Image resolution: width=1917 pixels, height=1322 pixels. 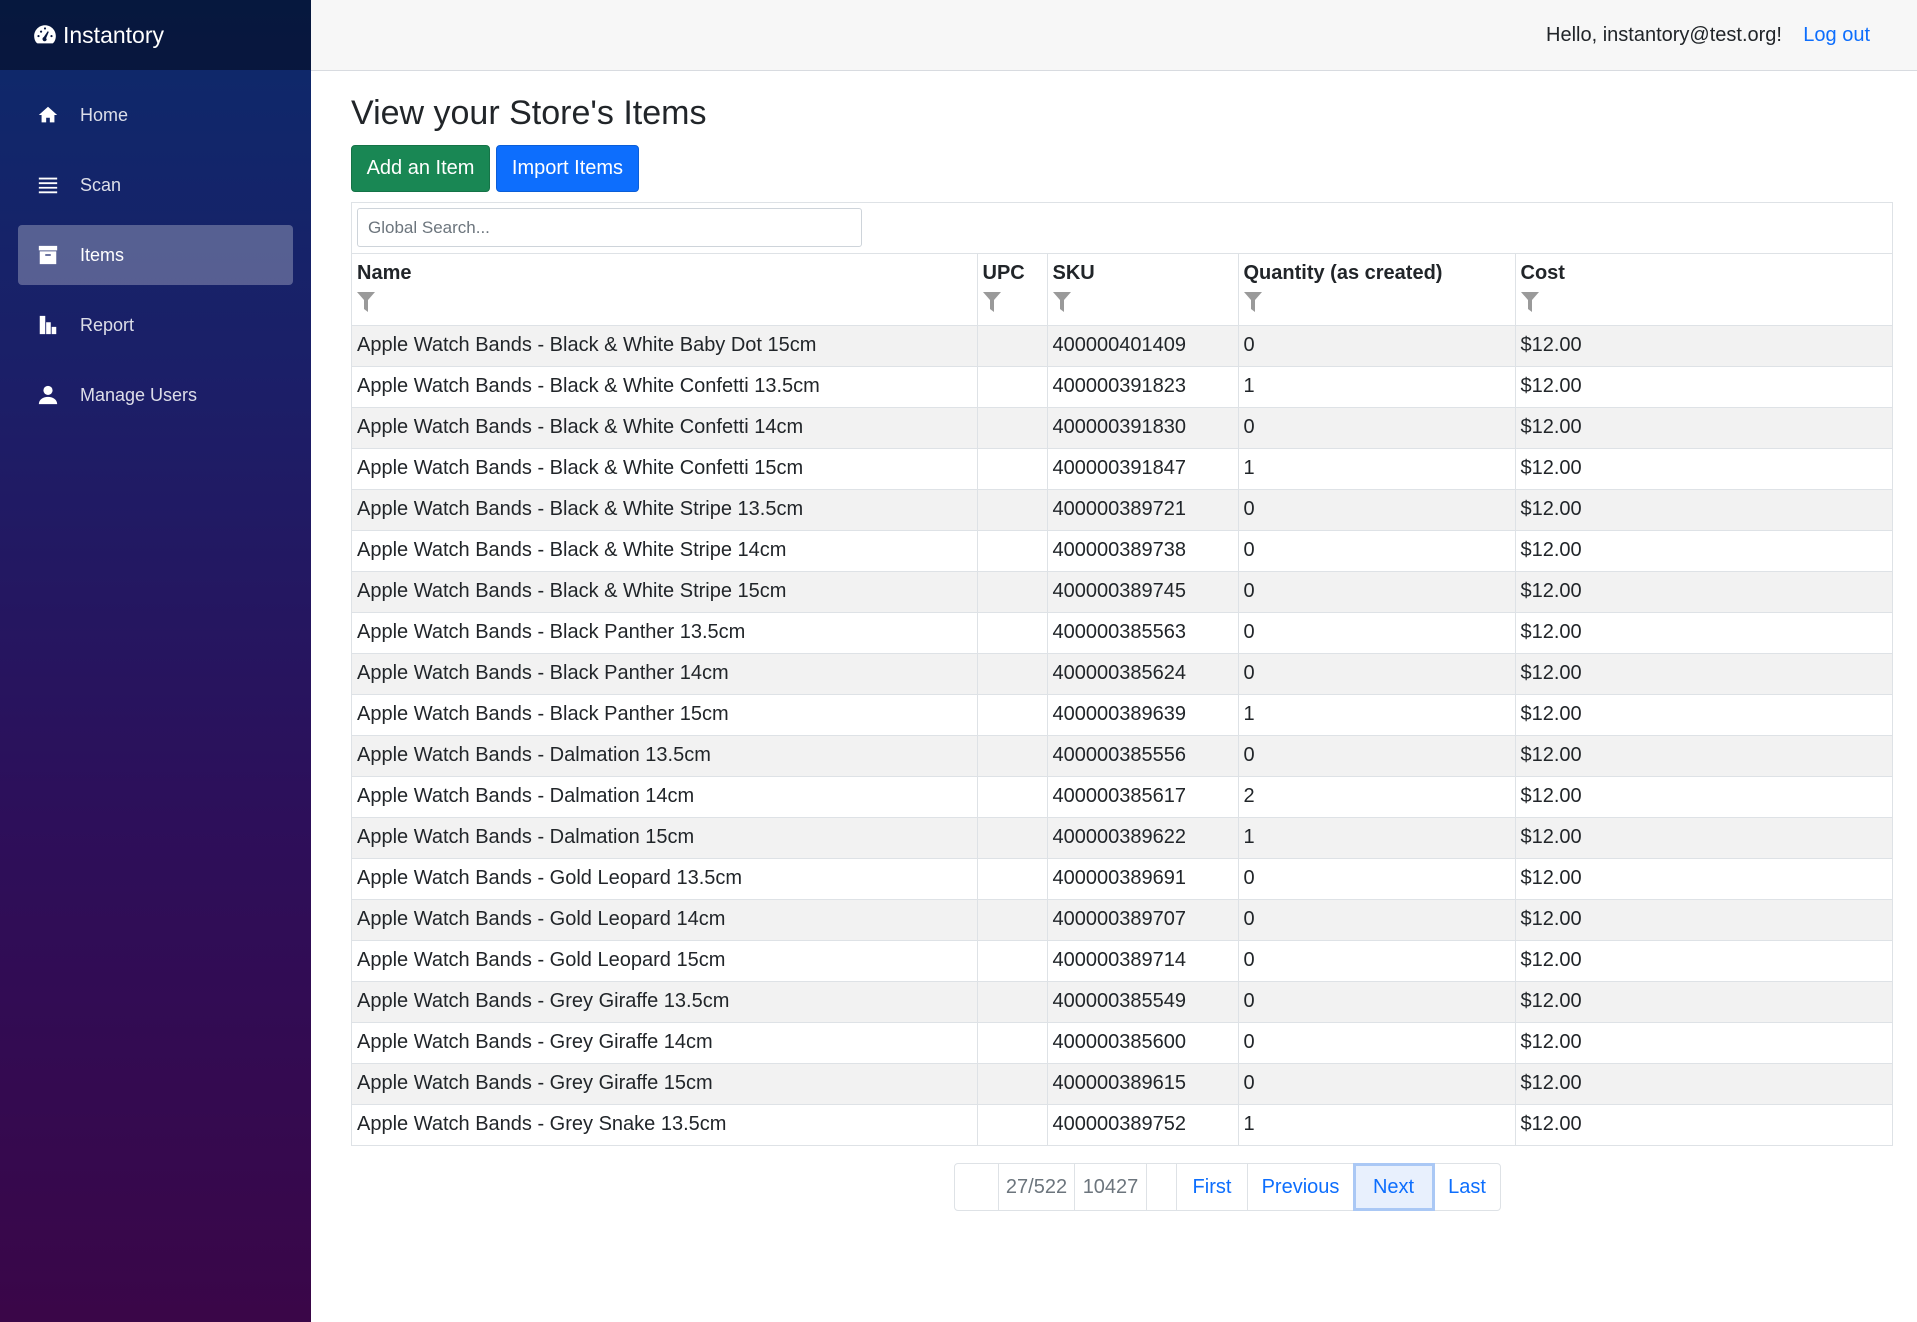 I want to click on user-icon, so click(x=48, y=395).